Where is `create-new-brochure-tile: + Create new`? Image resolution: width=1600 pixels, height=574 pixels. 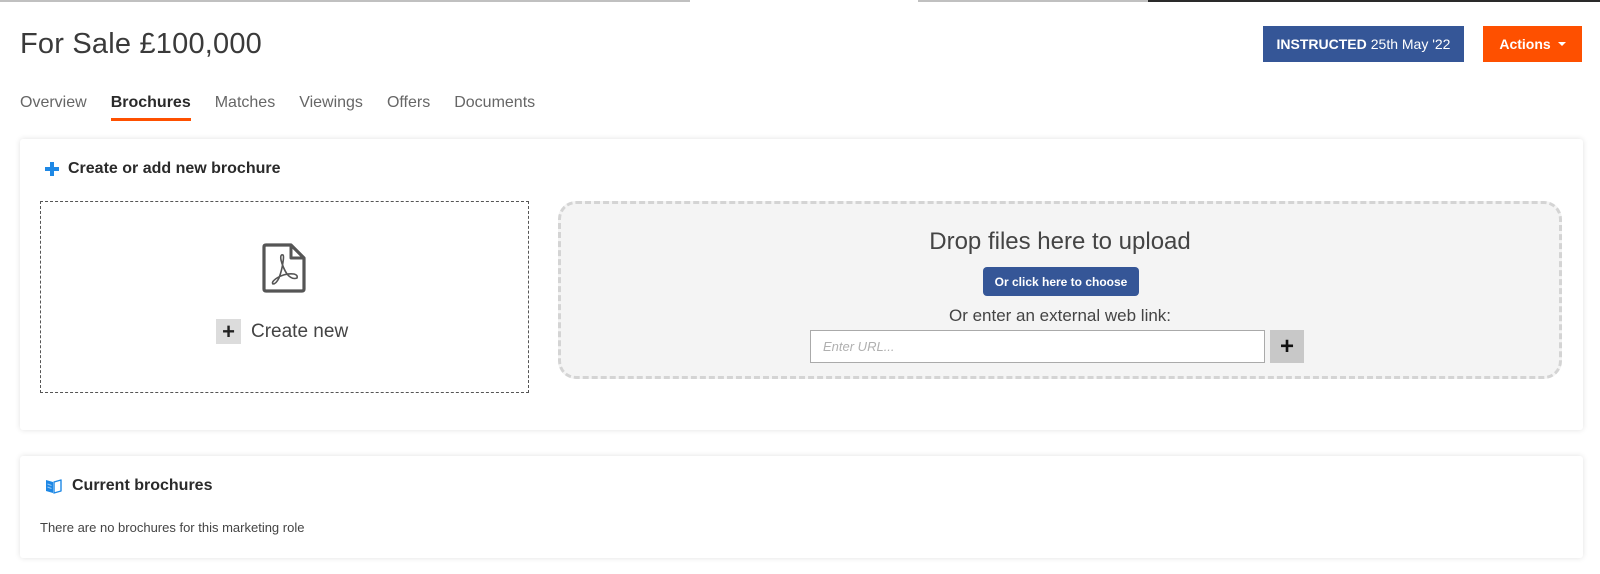
create-new-brochure-tile: + Create new is located at coordinates (284, 297).